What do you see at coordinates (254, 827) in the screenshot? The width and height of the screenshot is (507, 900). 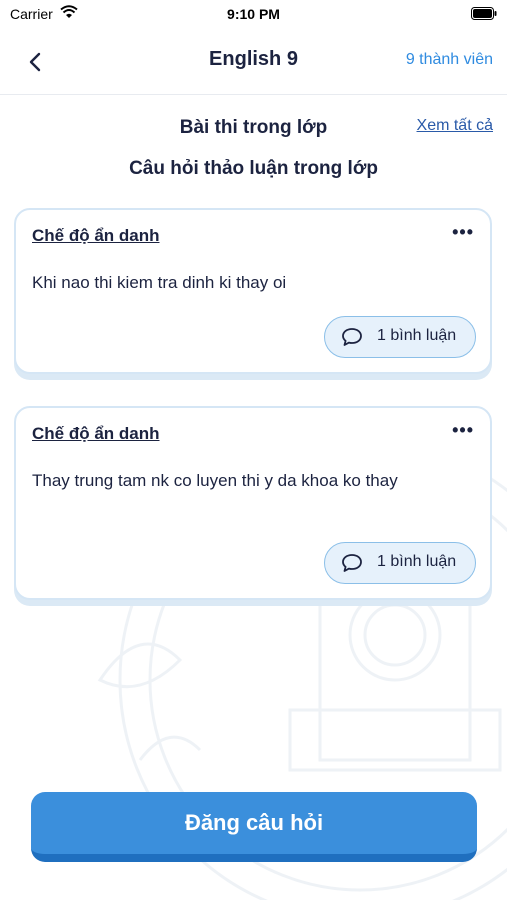 I see `post-question-button: Đăng câu hỏi` at bounding box center [254, 827].